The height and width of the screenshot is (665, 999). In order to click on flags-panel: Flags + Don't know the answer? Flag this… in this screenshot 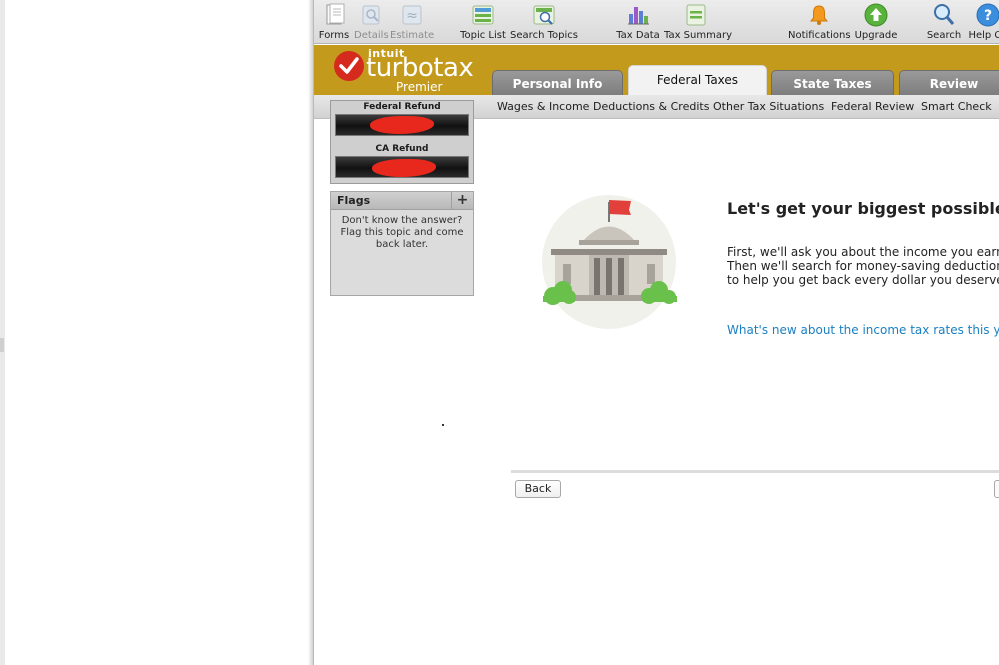, I will do `click(402, 243)`.